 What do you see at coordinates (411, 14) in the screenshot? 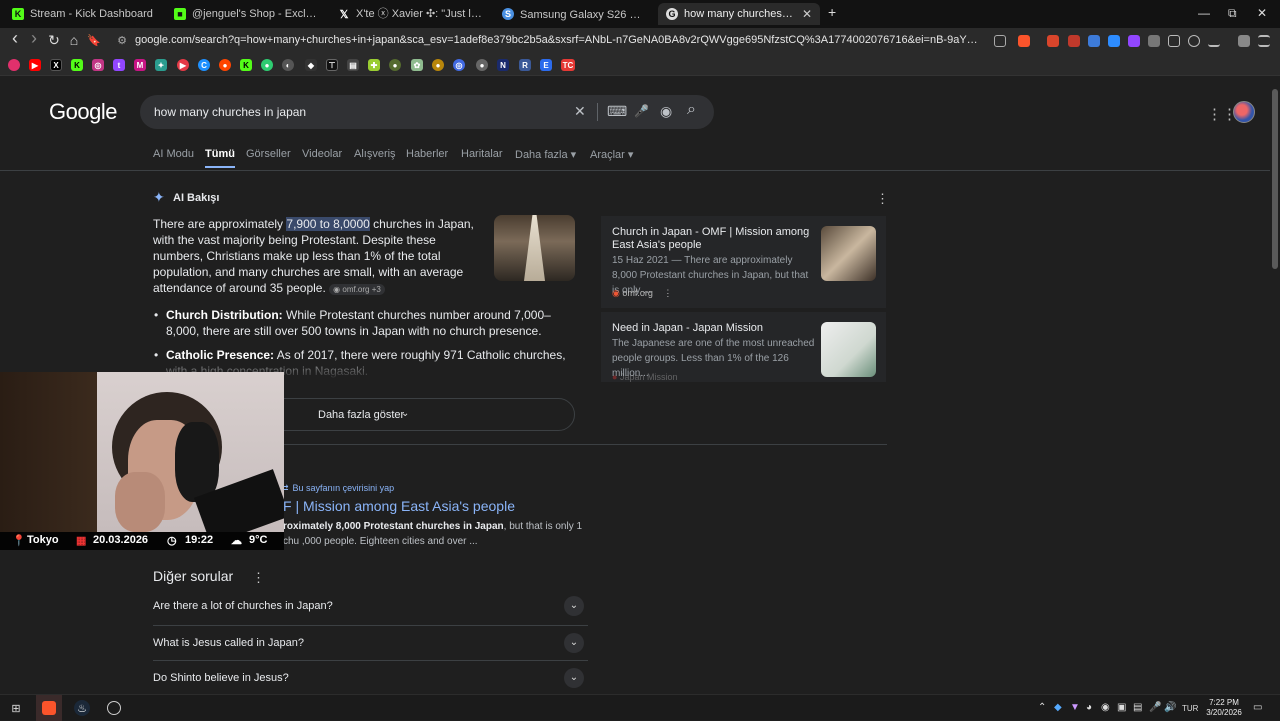
I see `tab-x-post: 𝕏 X'te ⓧ Xavier ✣: "Just look at her 🗆🗆` at bounding box center [411, 14].